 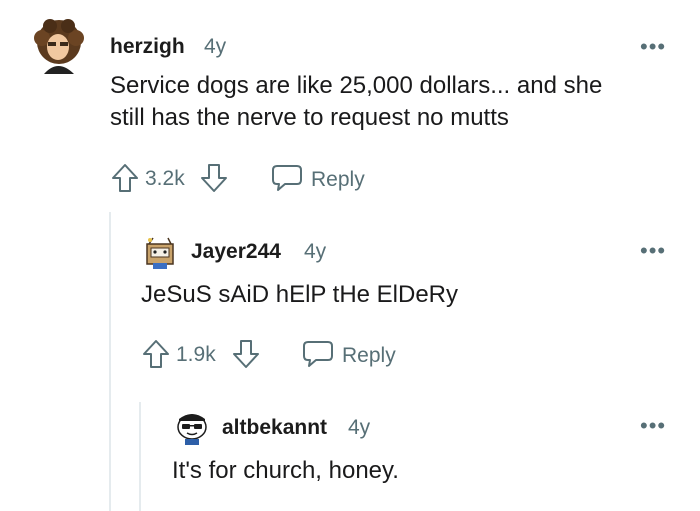 I want to click on comment-username: altbekannt, so click(x=274, y=428).